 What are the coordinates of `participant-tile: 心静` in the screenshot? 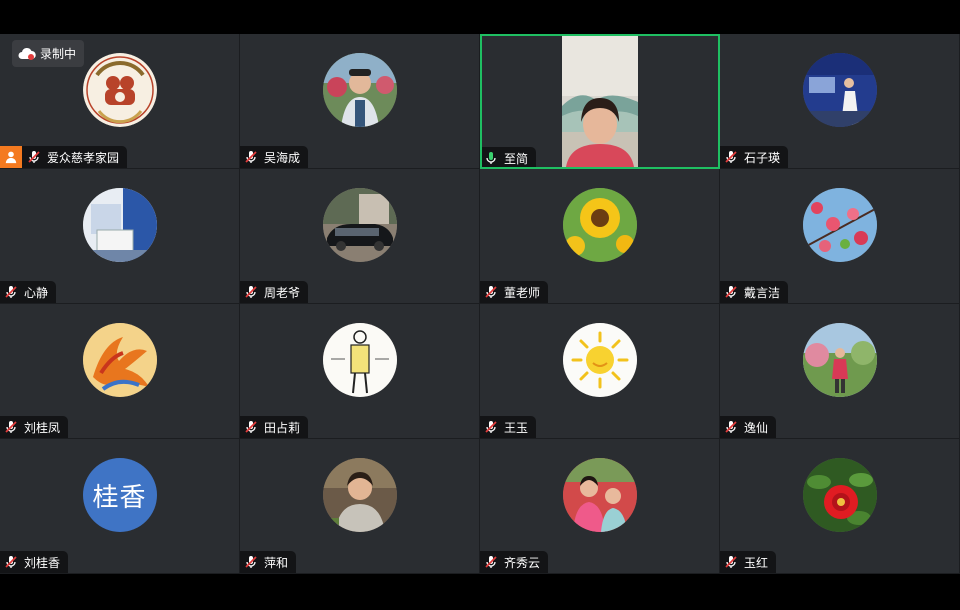 It's located at (120, 236).